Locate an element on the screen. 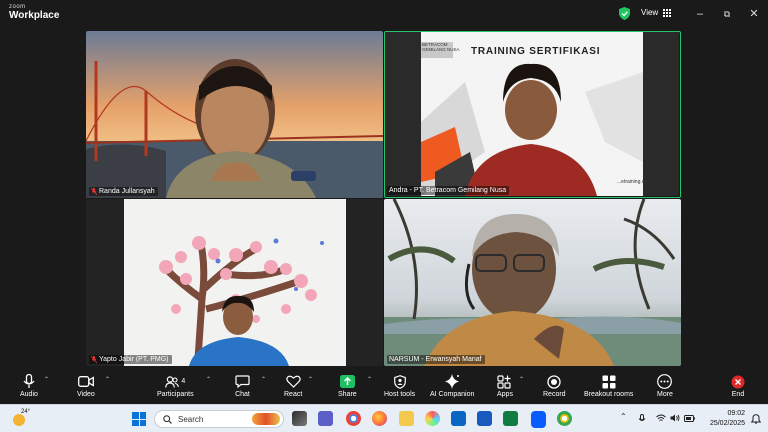 The image size is (768, 432). share-screen-icon is located at coordinates (347, 381).